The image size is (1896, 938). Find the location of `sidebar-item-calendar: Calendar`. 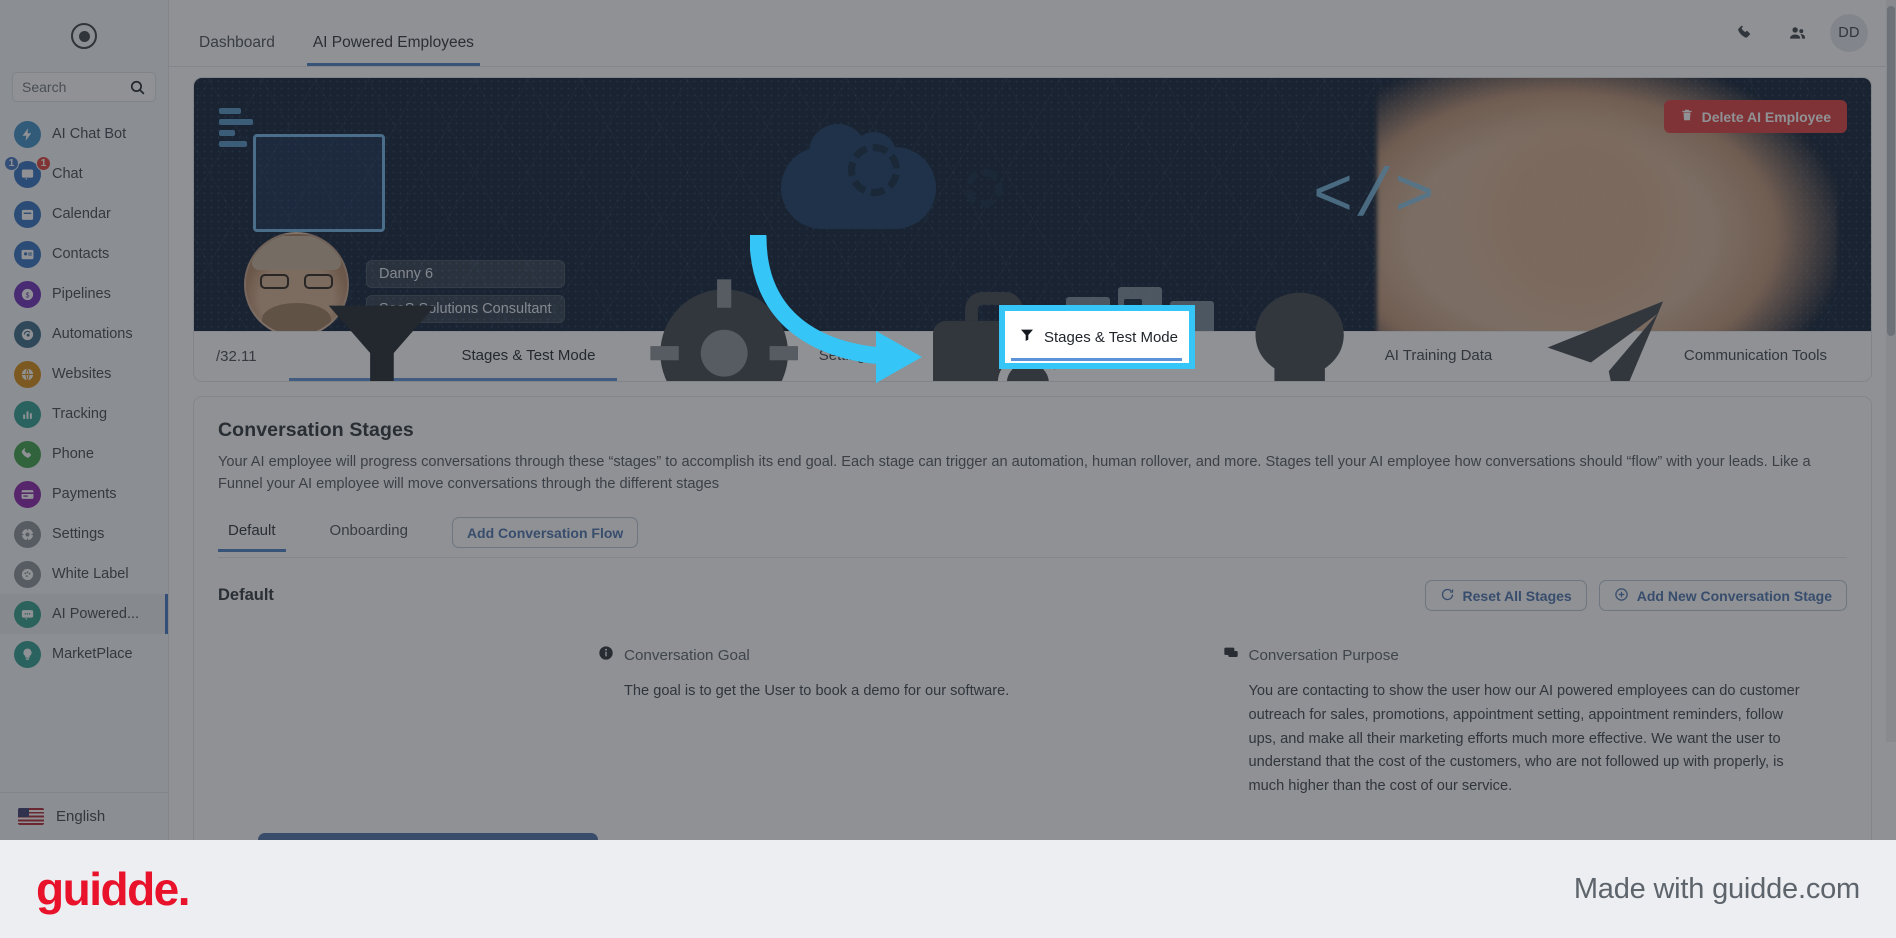

sidebar-item-calendar: Calendar is located at coordinates (84, 214).